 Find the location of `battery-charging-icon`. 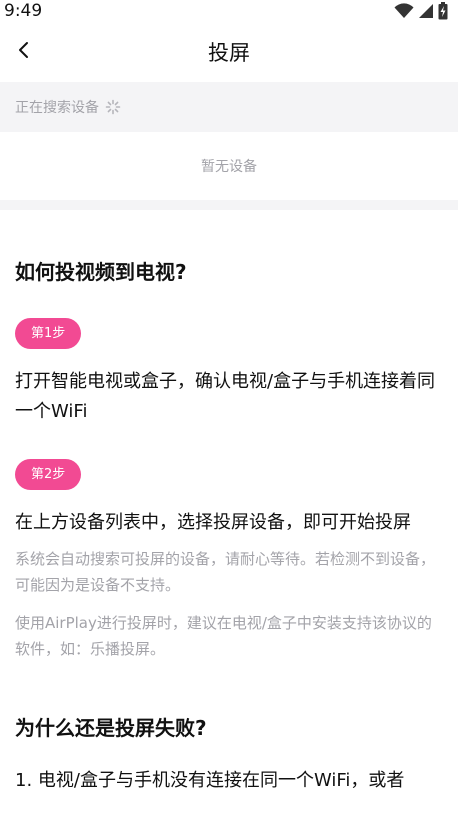

battery-charging-icon is located at coordinates (443, 11).